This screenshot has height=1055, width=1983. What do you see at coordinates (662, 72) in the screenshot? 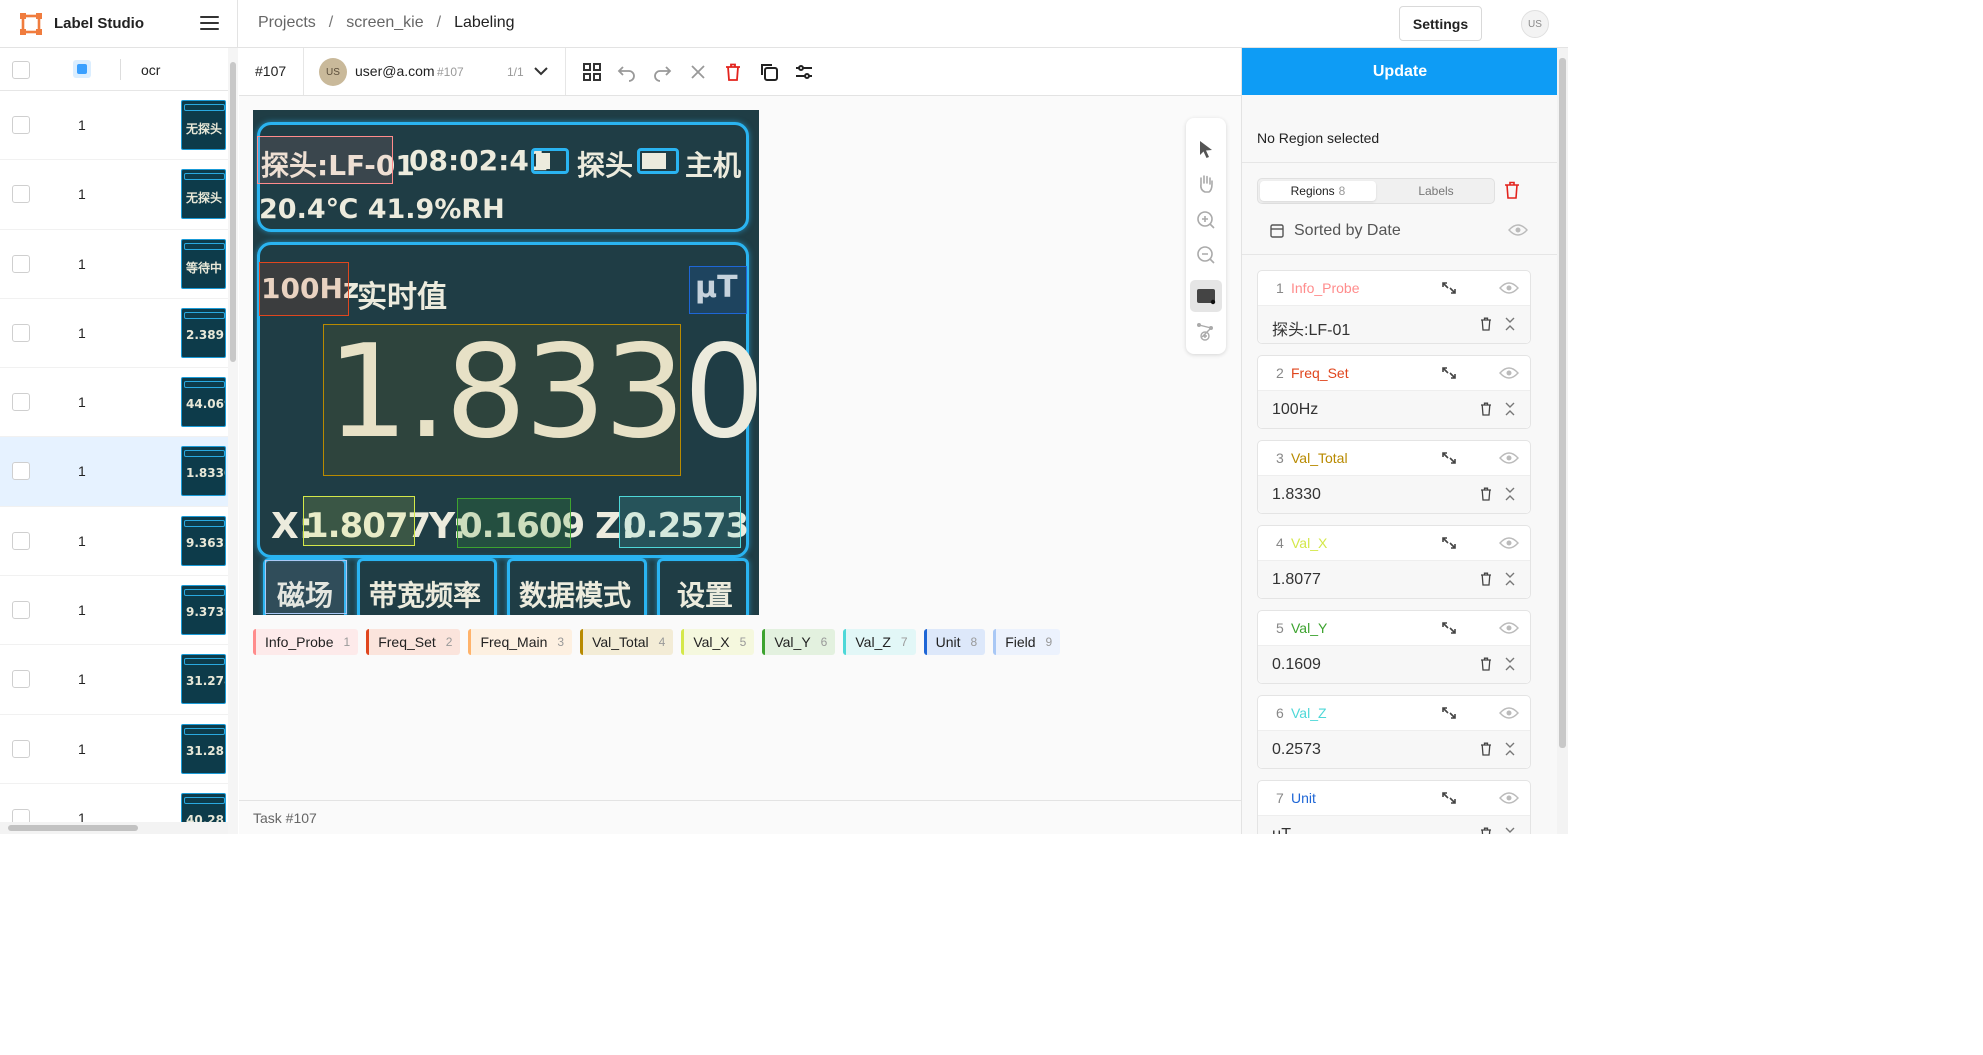
I see `redo-icon` at bounding box center [662, 72].